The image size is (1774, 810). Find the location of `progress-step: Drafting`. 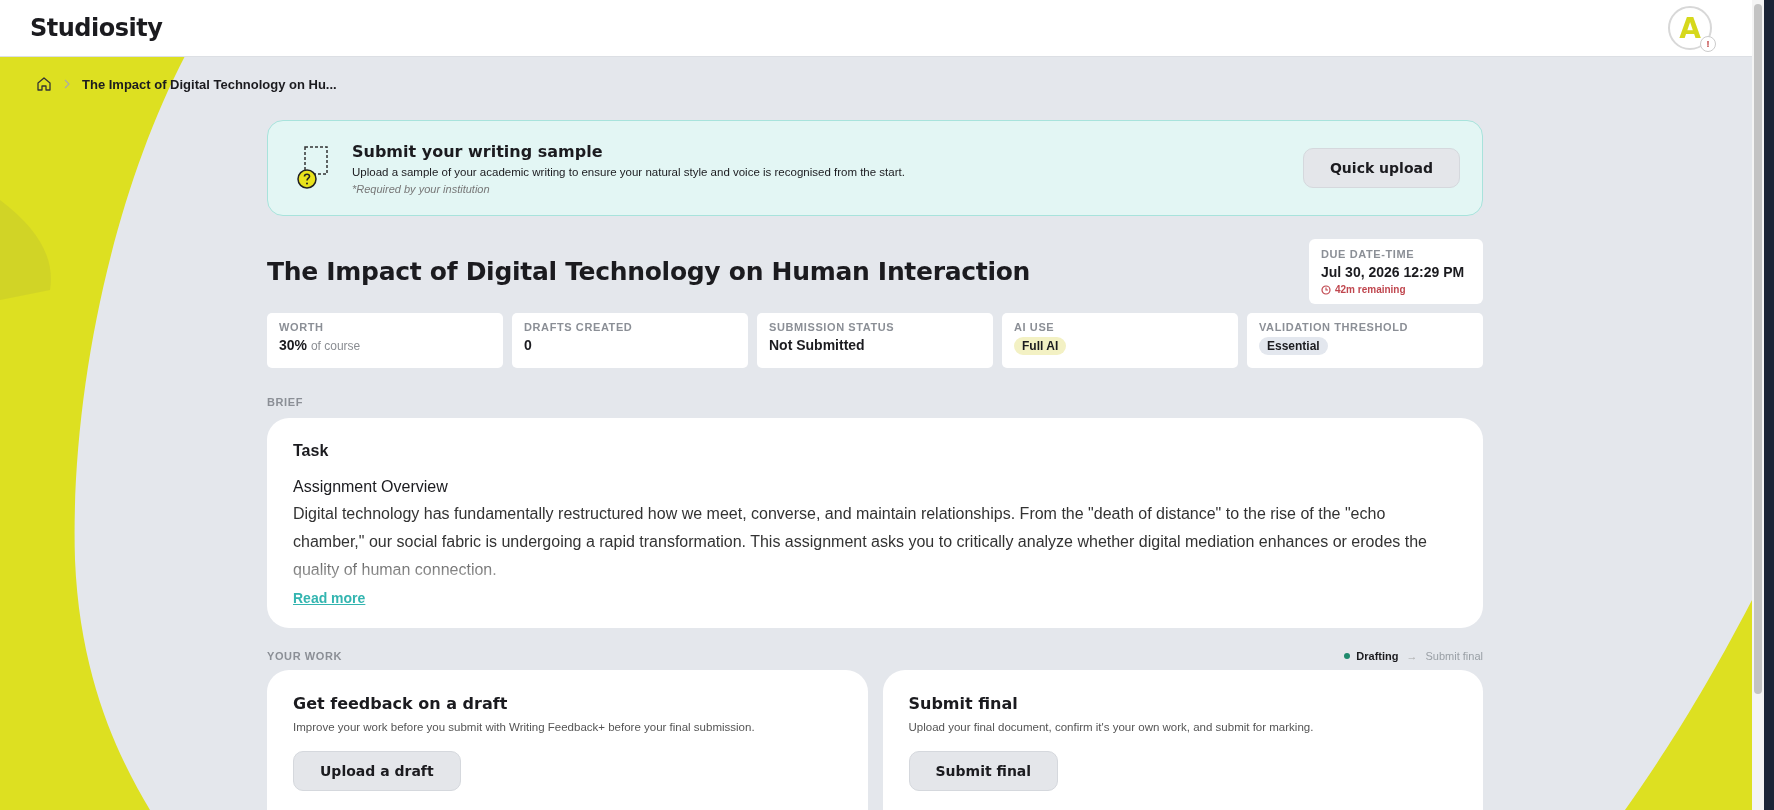

progress-step: Drafting is located at coordinates (1371, 656).